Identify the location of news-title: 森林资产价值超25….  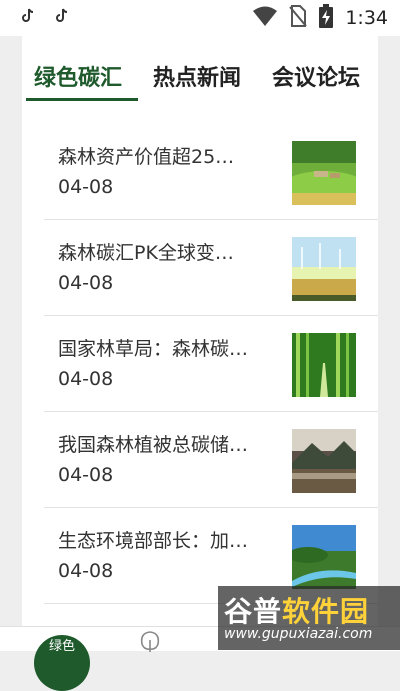
(146, 157).